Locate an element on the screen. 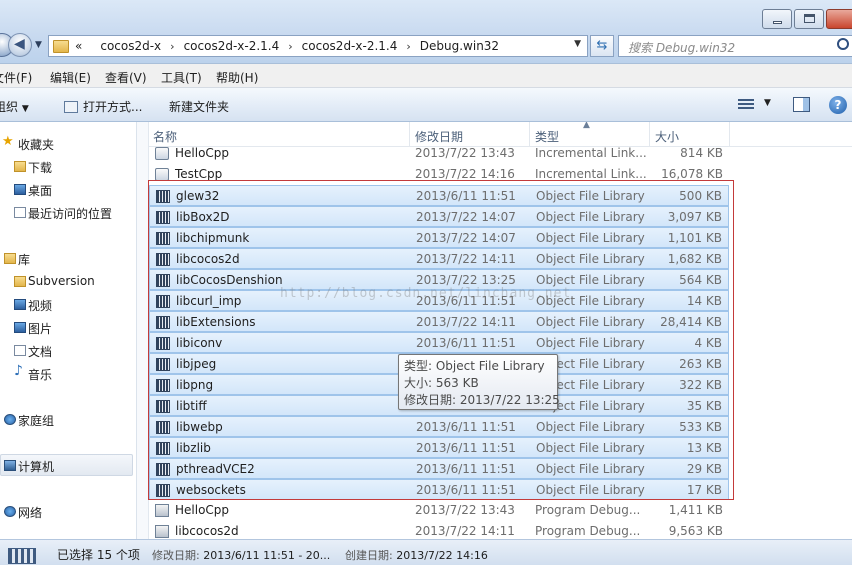 The width and height of the screenshot is (852, 565). nav-downloads: 下载 is located at coordinates (33, 167).